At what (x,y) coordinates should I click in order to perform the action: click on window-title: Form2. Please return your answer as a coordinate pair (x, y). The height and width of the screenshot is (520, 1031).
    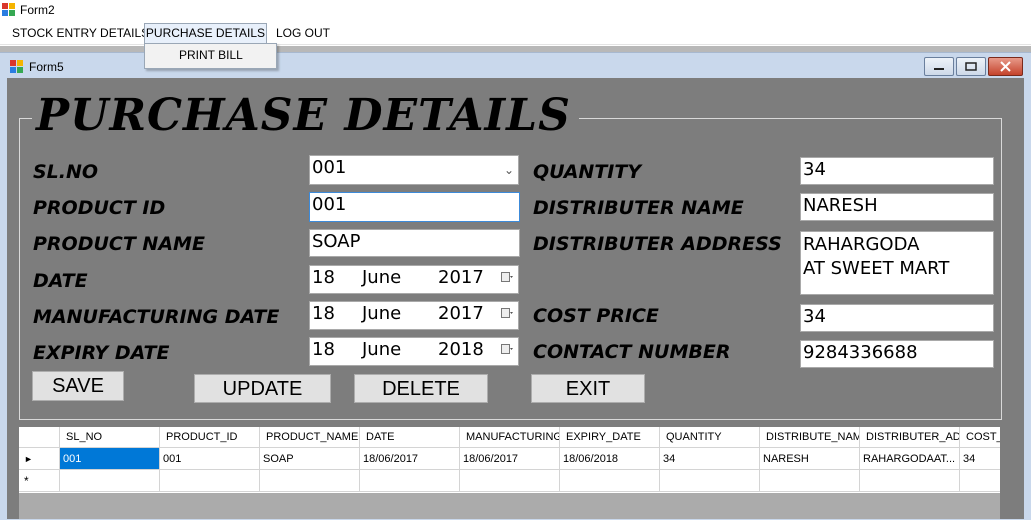
    Looking at the image, I should click on (37, 10).